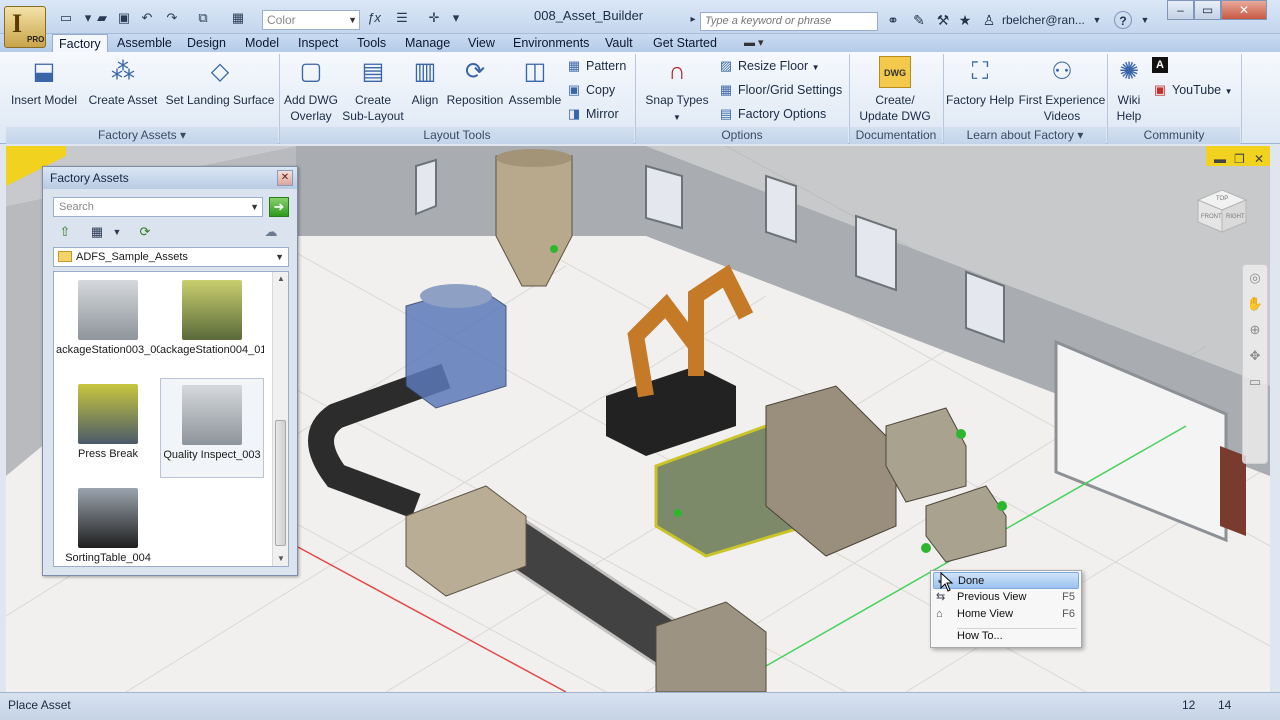  What do you see at coordinates (102, 18) in the screenshot?
I see `open-folder-icon: ▰` at bounding box center [102, 18].